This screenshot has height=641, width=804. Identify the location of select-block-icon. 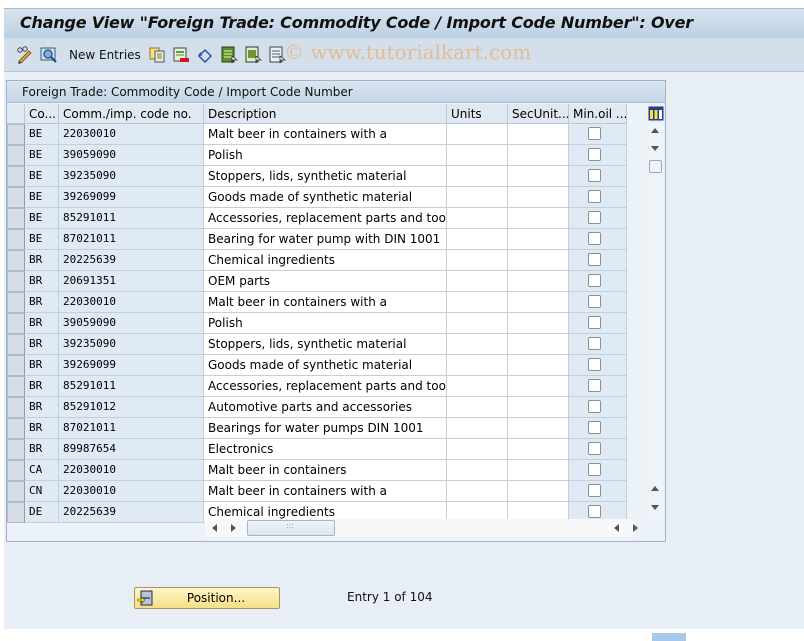
(253, 55).